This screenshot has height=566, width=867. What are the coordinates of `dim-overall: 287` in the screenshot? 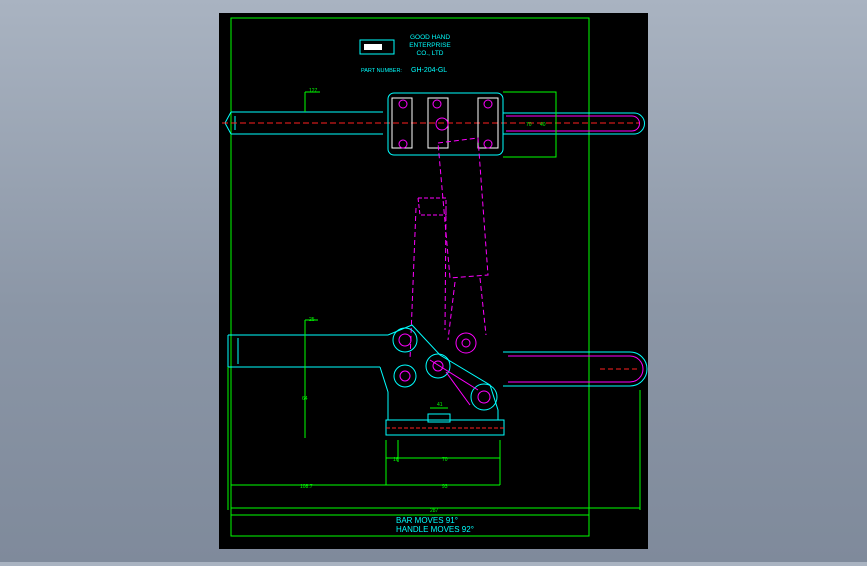 It's located at (434, 511).